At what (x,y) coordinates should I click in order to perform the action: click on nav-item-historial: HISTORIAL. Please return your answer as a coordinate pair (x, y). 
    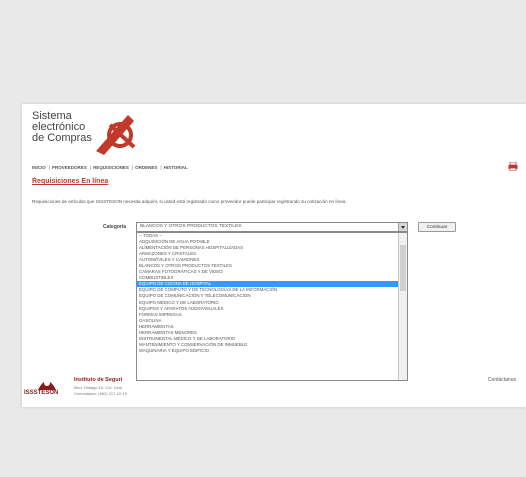
    Looking at the image, I should click on (176, 167).